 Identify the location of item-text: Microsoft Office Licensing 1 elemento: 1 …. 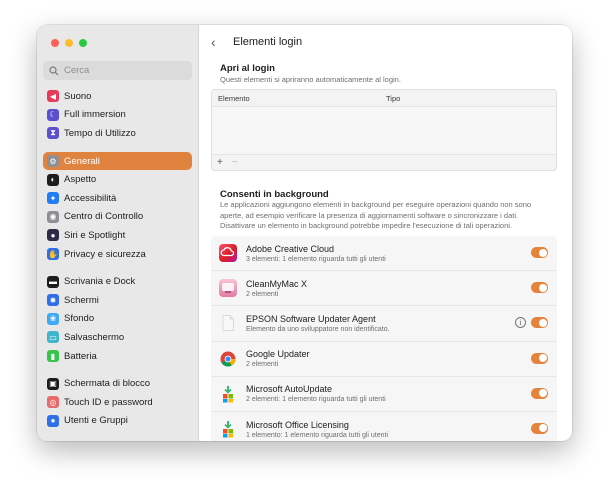
(317, 429).